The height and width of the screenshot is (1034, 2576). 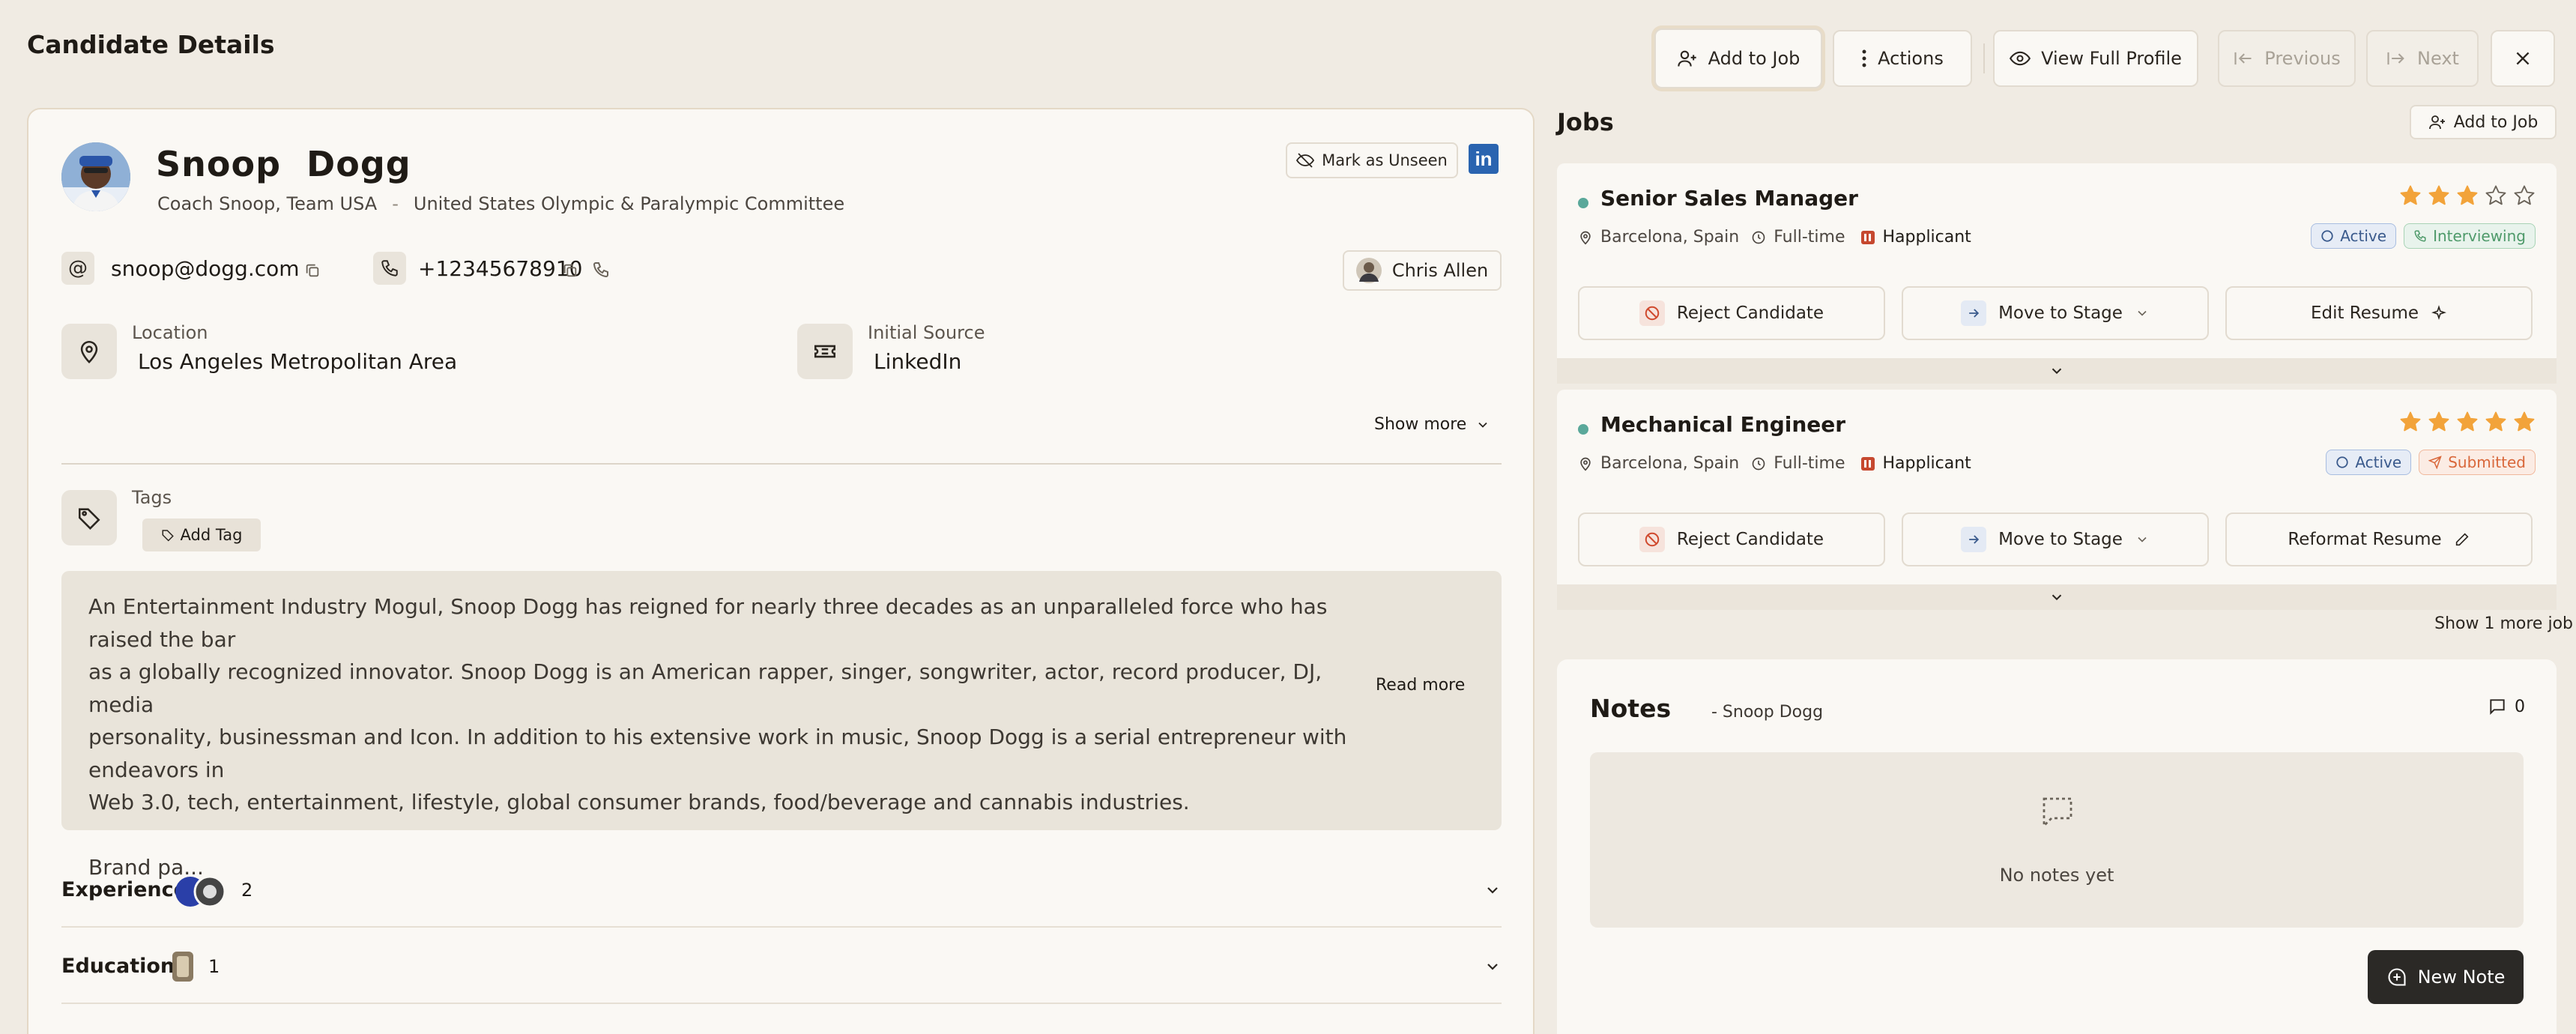 I want to click on new-note-button: New Note, so click(x=2446, y=977).